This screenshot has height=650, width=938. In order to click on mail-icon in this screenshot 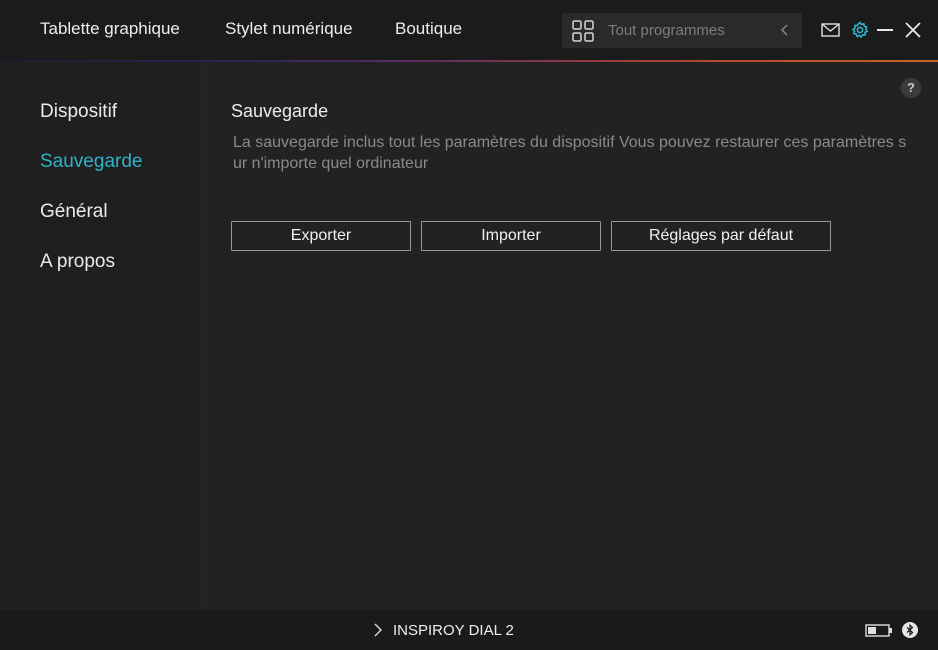, I will do `click(830, 30)`.